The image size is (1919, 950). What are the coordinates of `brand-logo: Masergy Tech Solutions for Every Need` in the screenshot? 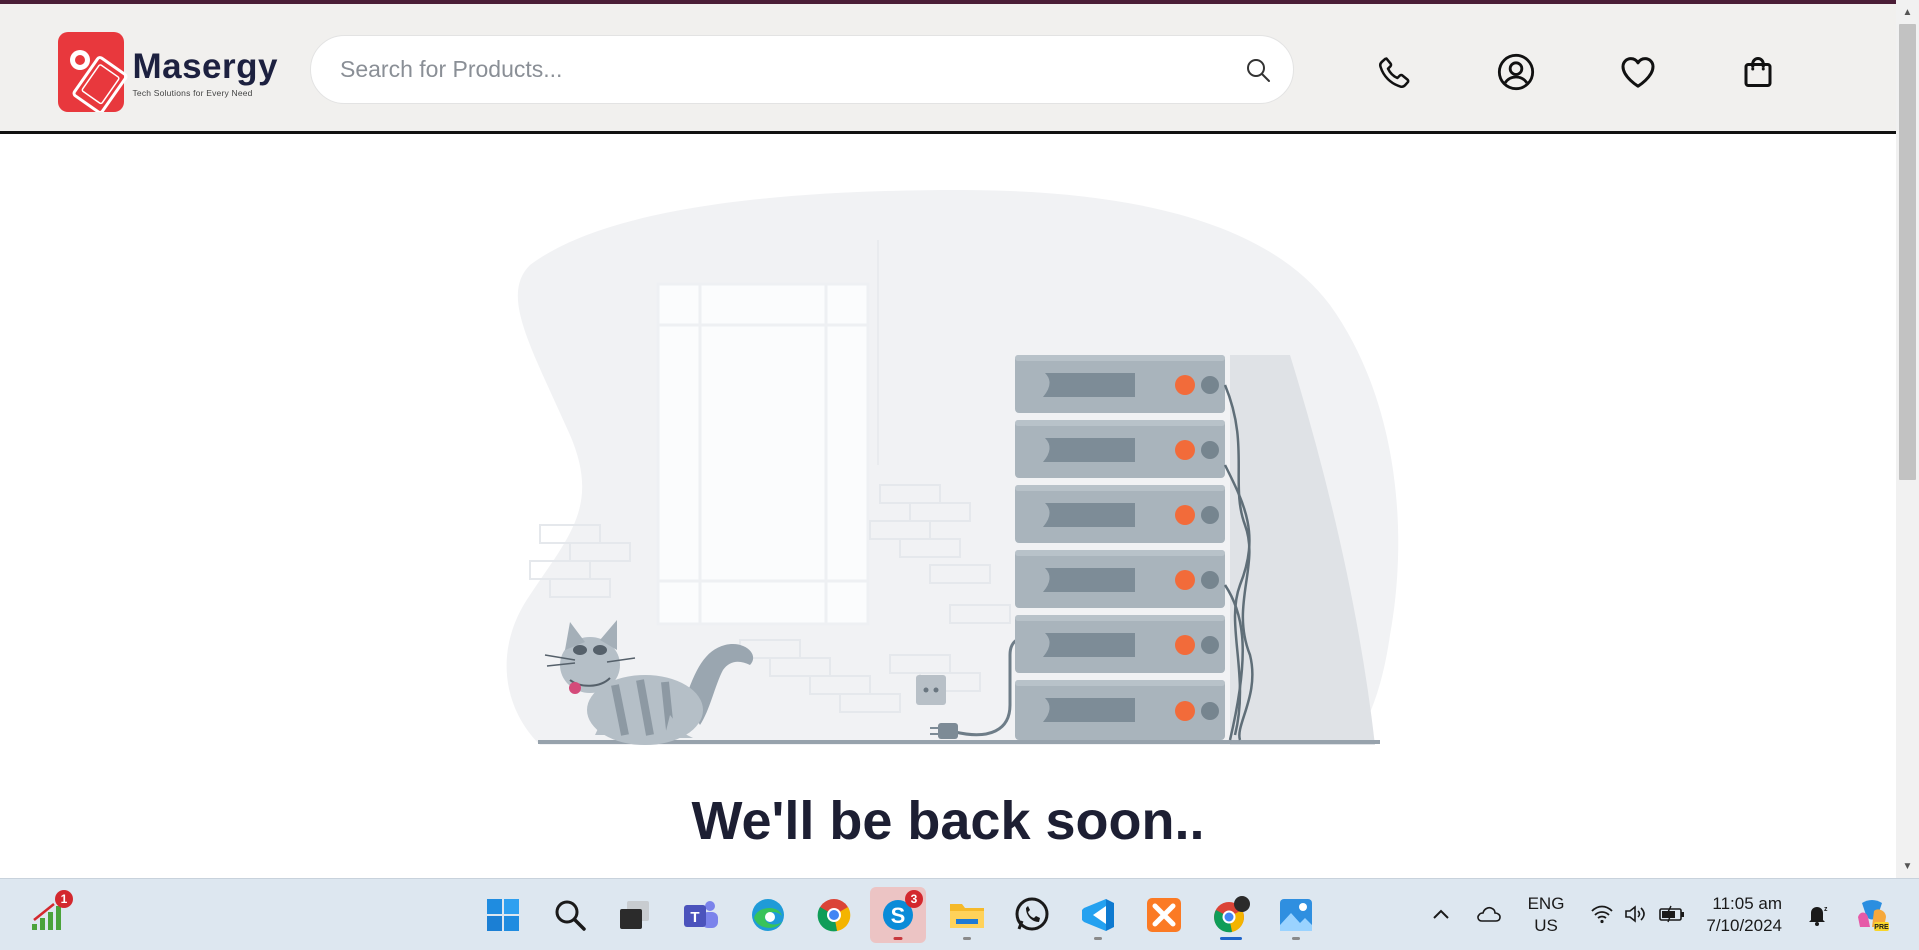 It's located at (168, 72).